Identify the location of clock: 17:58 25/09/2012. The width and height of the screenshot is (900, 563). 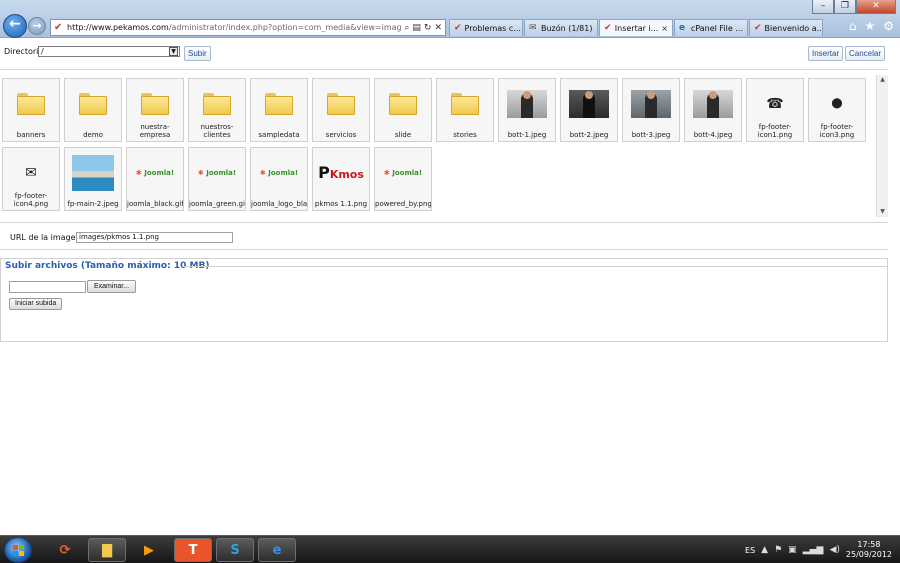
(869, 550).